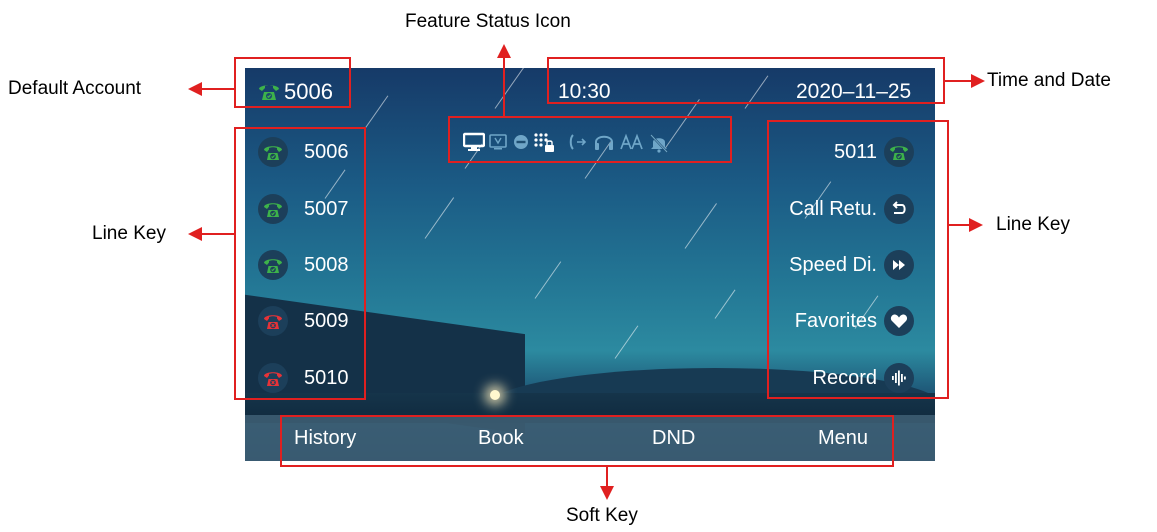 This screenshot has height=532, width=1157. Describe the element at coordinates (958, 81) in the screenshot. I see `time-date-arrow-line` at that location.